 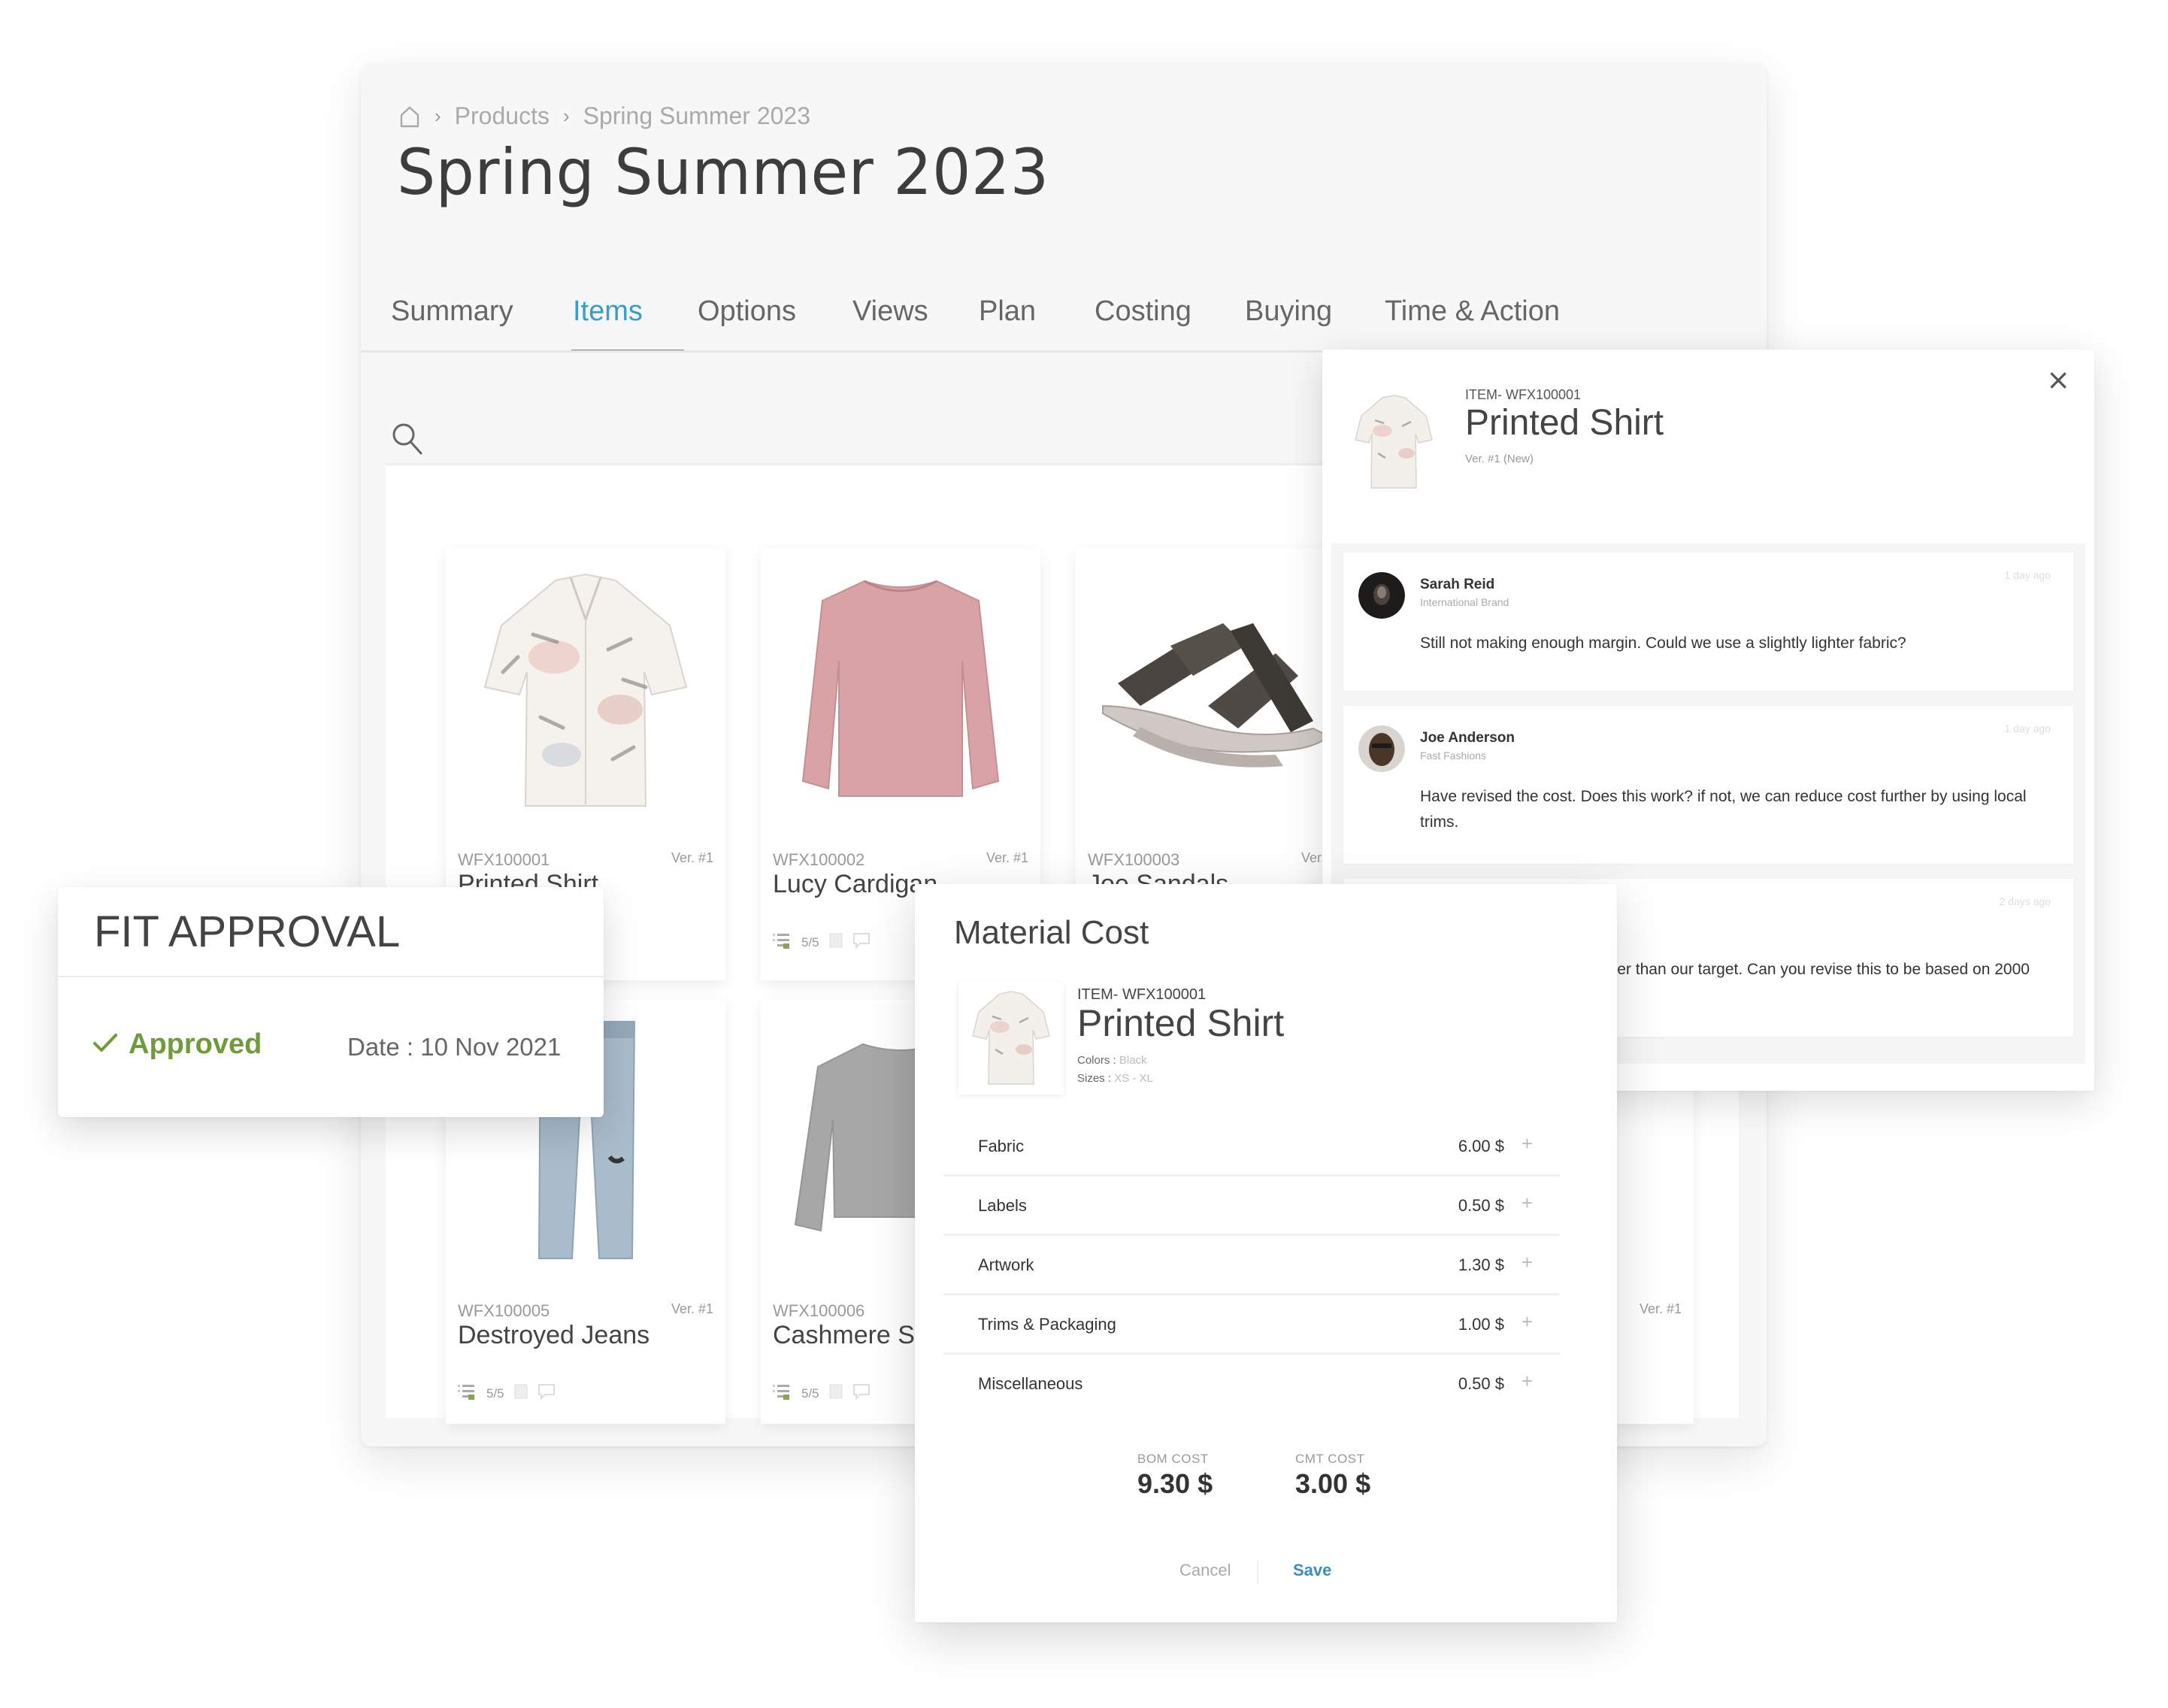 I want to click on product-image-sandals, so click(x=1215, y=691).